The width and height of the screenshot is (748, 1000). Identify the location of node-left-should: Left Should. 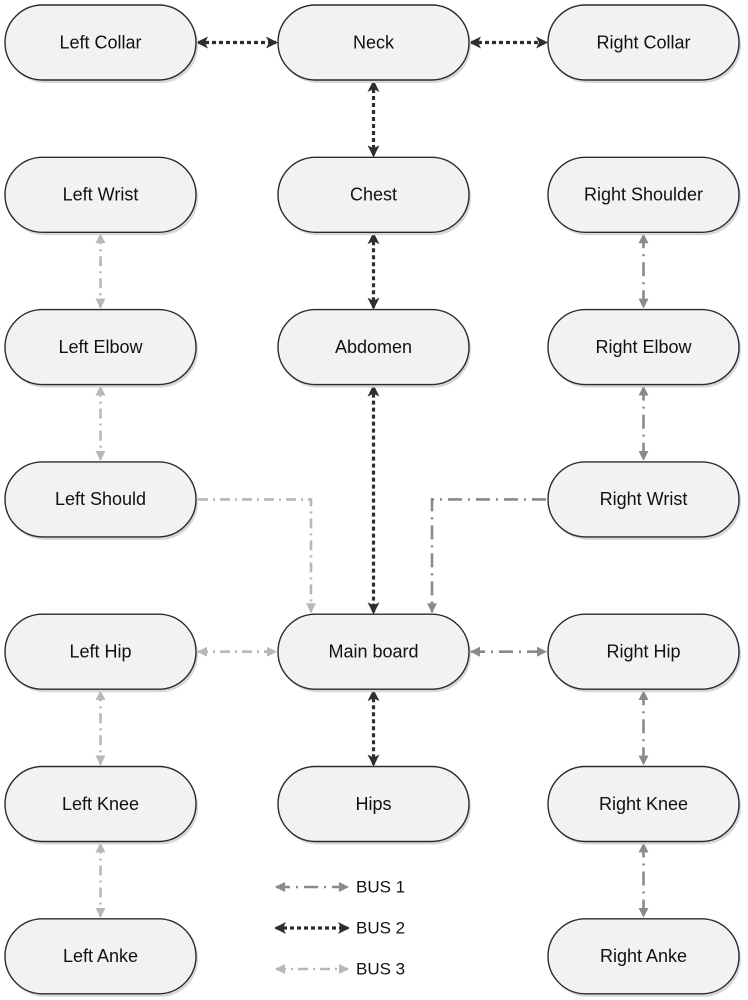
(101, 500).